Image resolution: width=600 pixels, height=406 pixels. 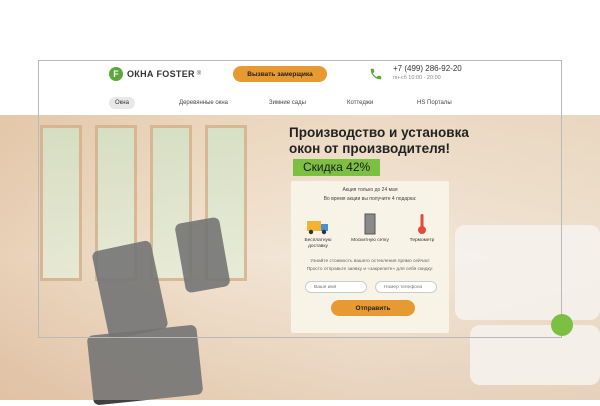 I want to click on logo: F ОКНА FOSTER ®, so click(x=155, y=74).